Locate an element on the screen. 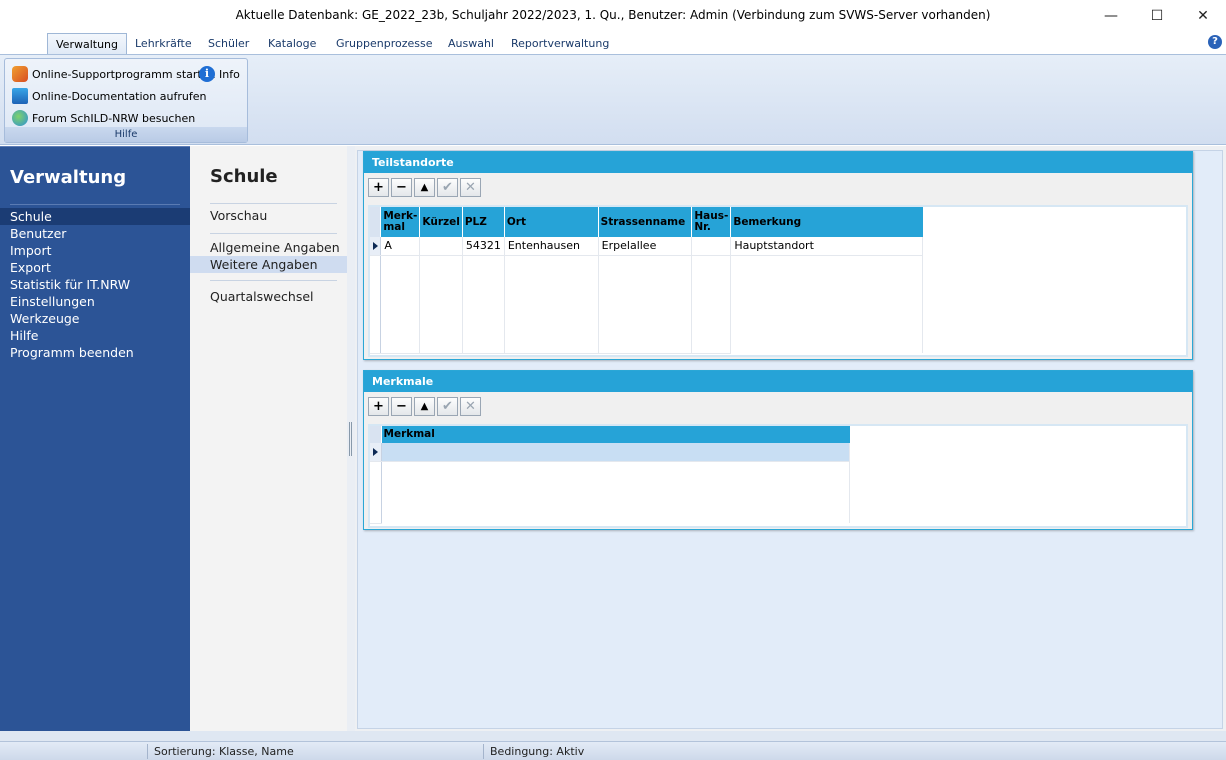  info-button: i Info is located at coordinates (219, 74).